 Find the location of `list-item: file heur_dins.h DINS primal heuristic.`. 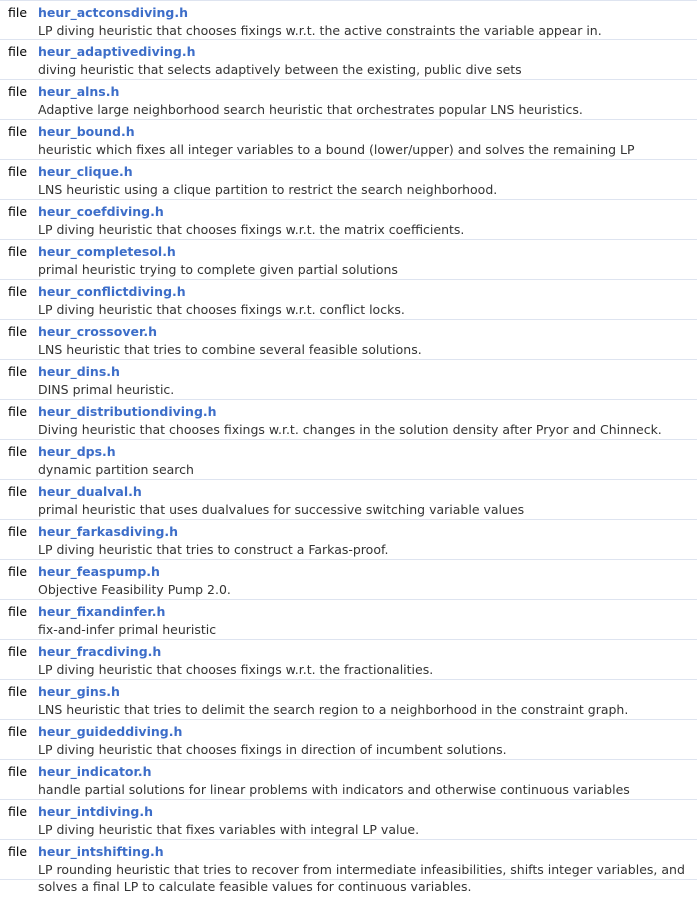

list-item: file heur_dins.h DINS primal heuristic. is located at coordinates (348, 380).